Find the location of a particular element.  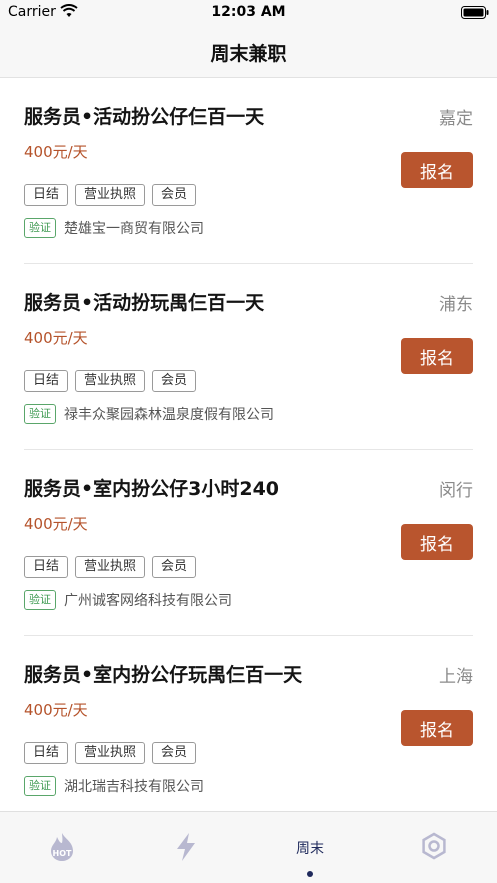

company-name: 楚雄宝一商贸有限公司 is located at coordinates (134, 229).